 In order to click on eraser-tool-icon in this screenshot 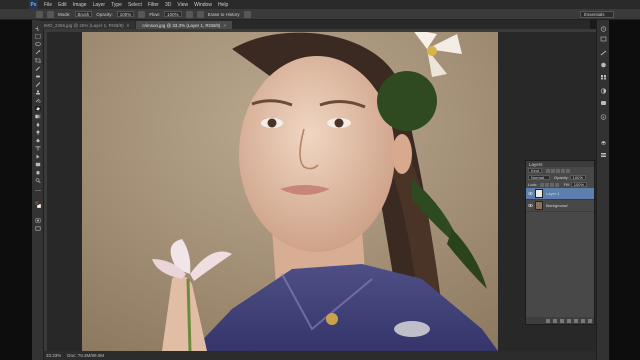, I will do `click(39, 14)`.